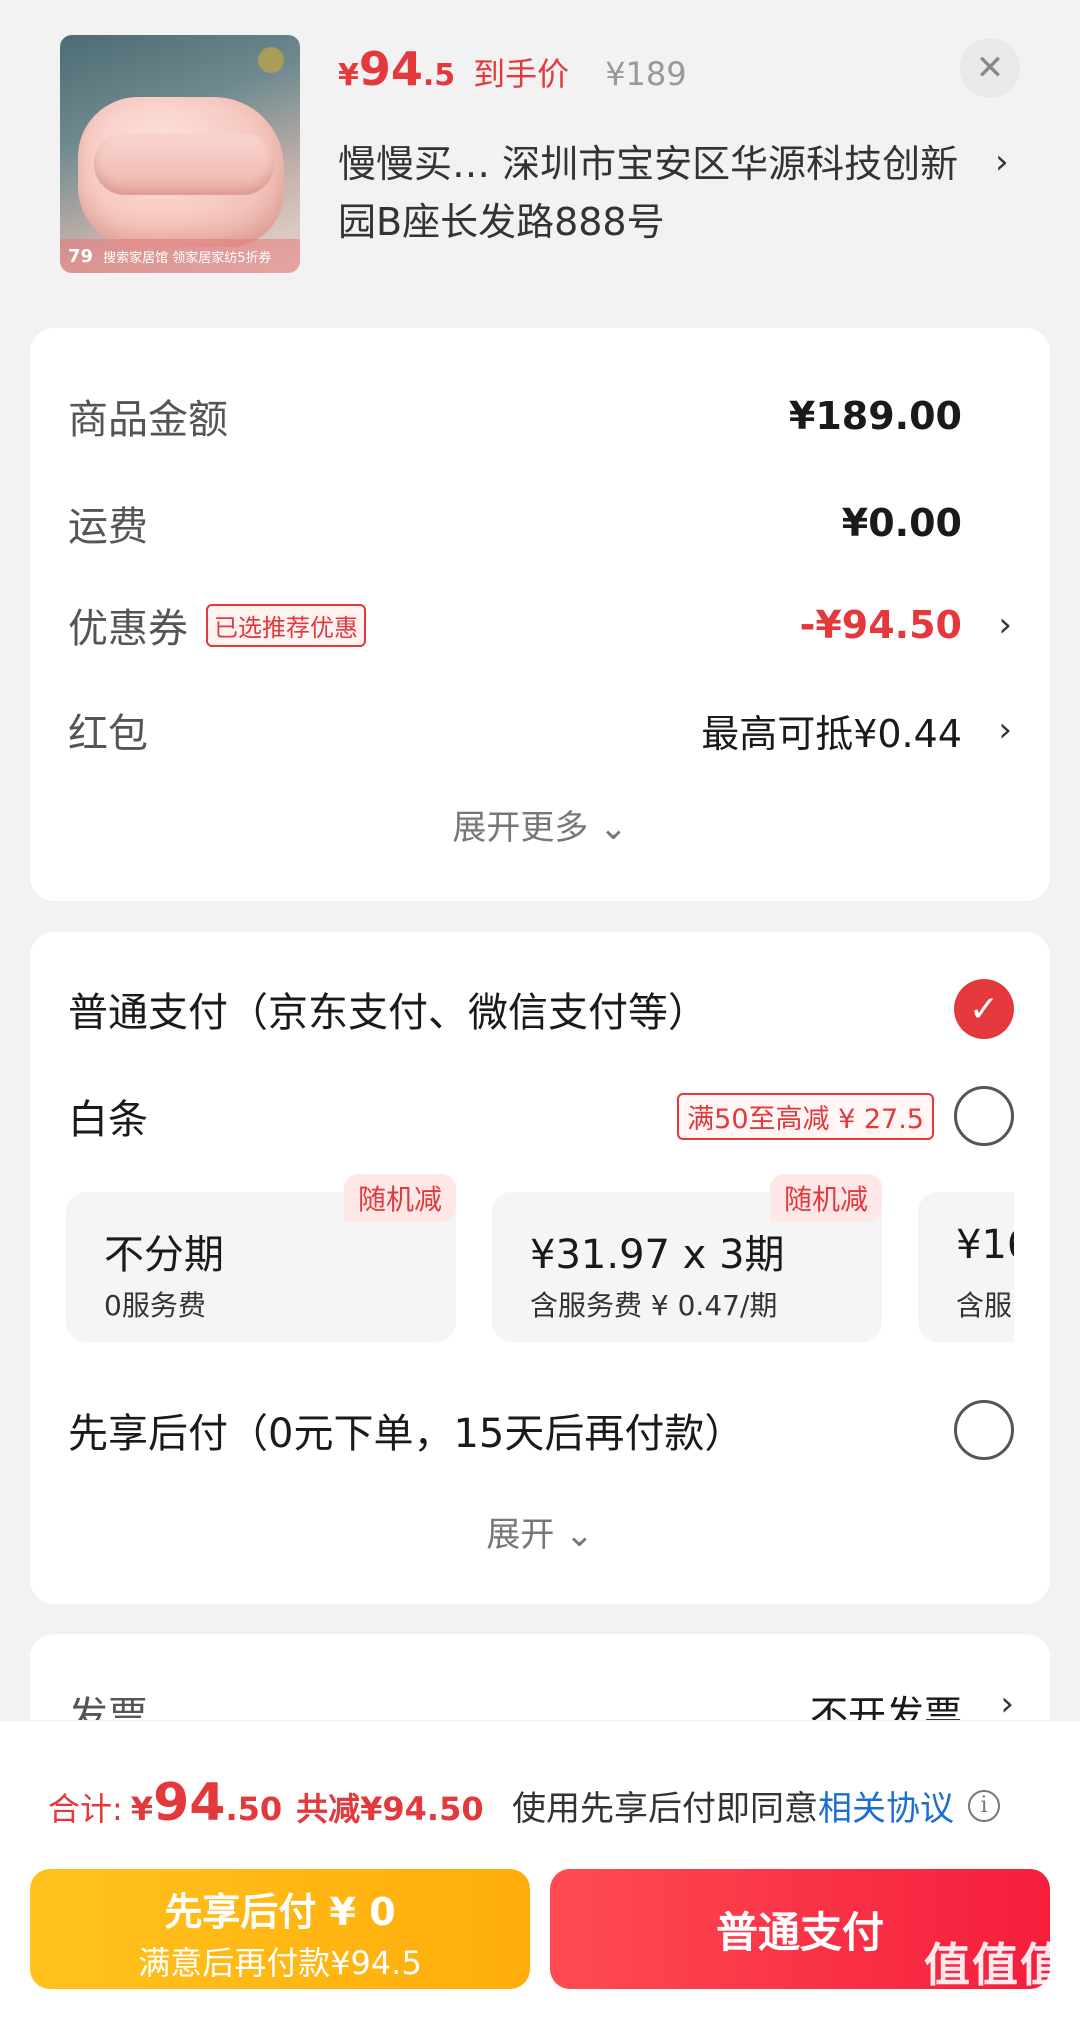 The width and height of the screenshot is (1080, 2024). I want to click on plan-title: 不分期, so click(164, 1255).